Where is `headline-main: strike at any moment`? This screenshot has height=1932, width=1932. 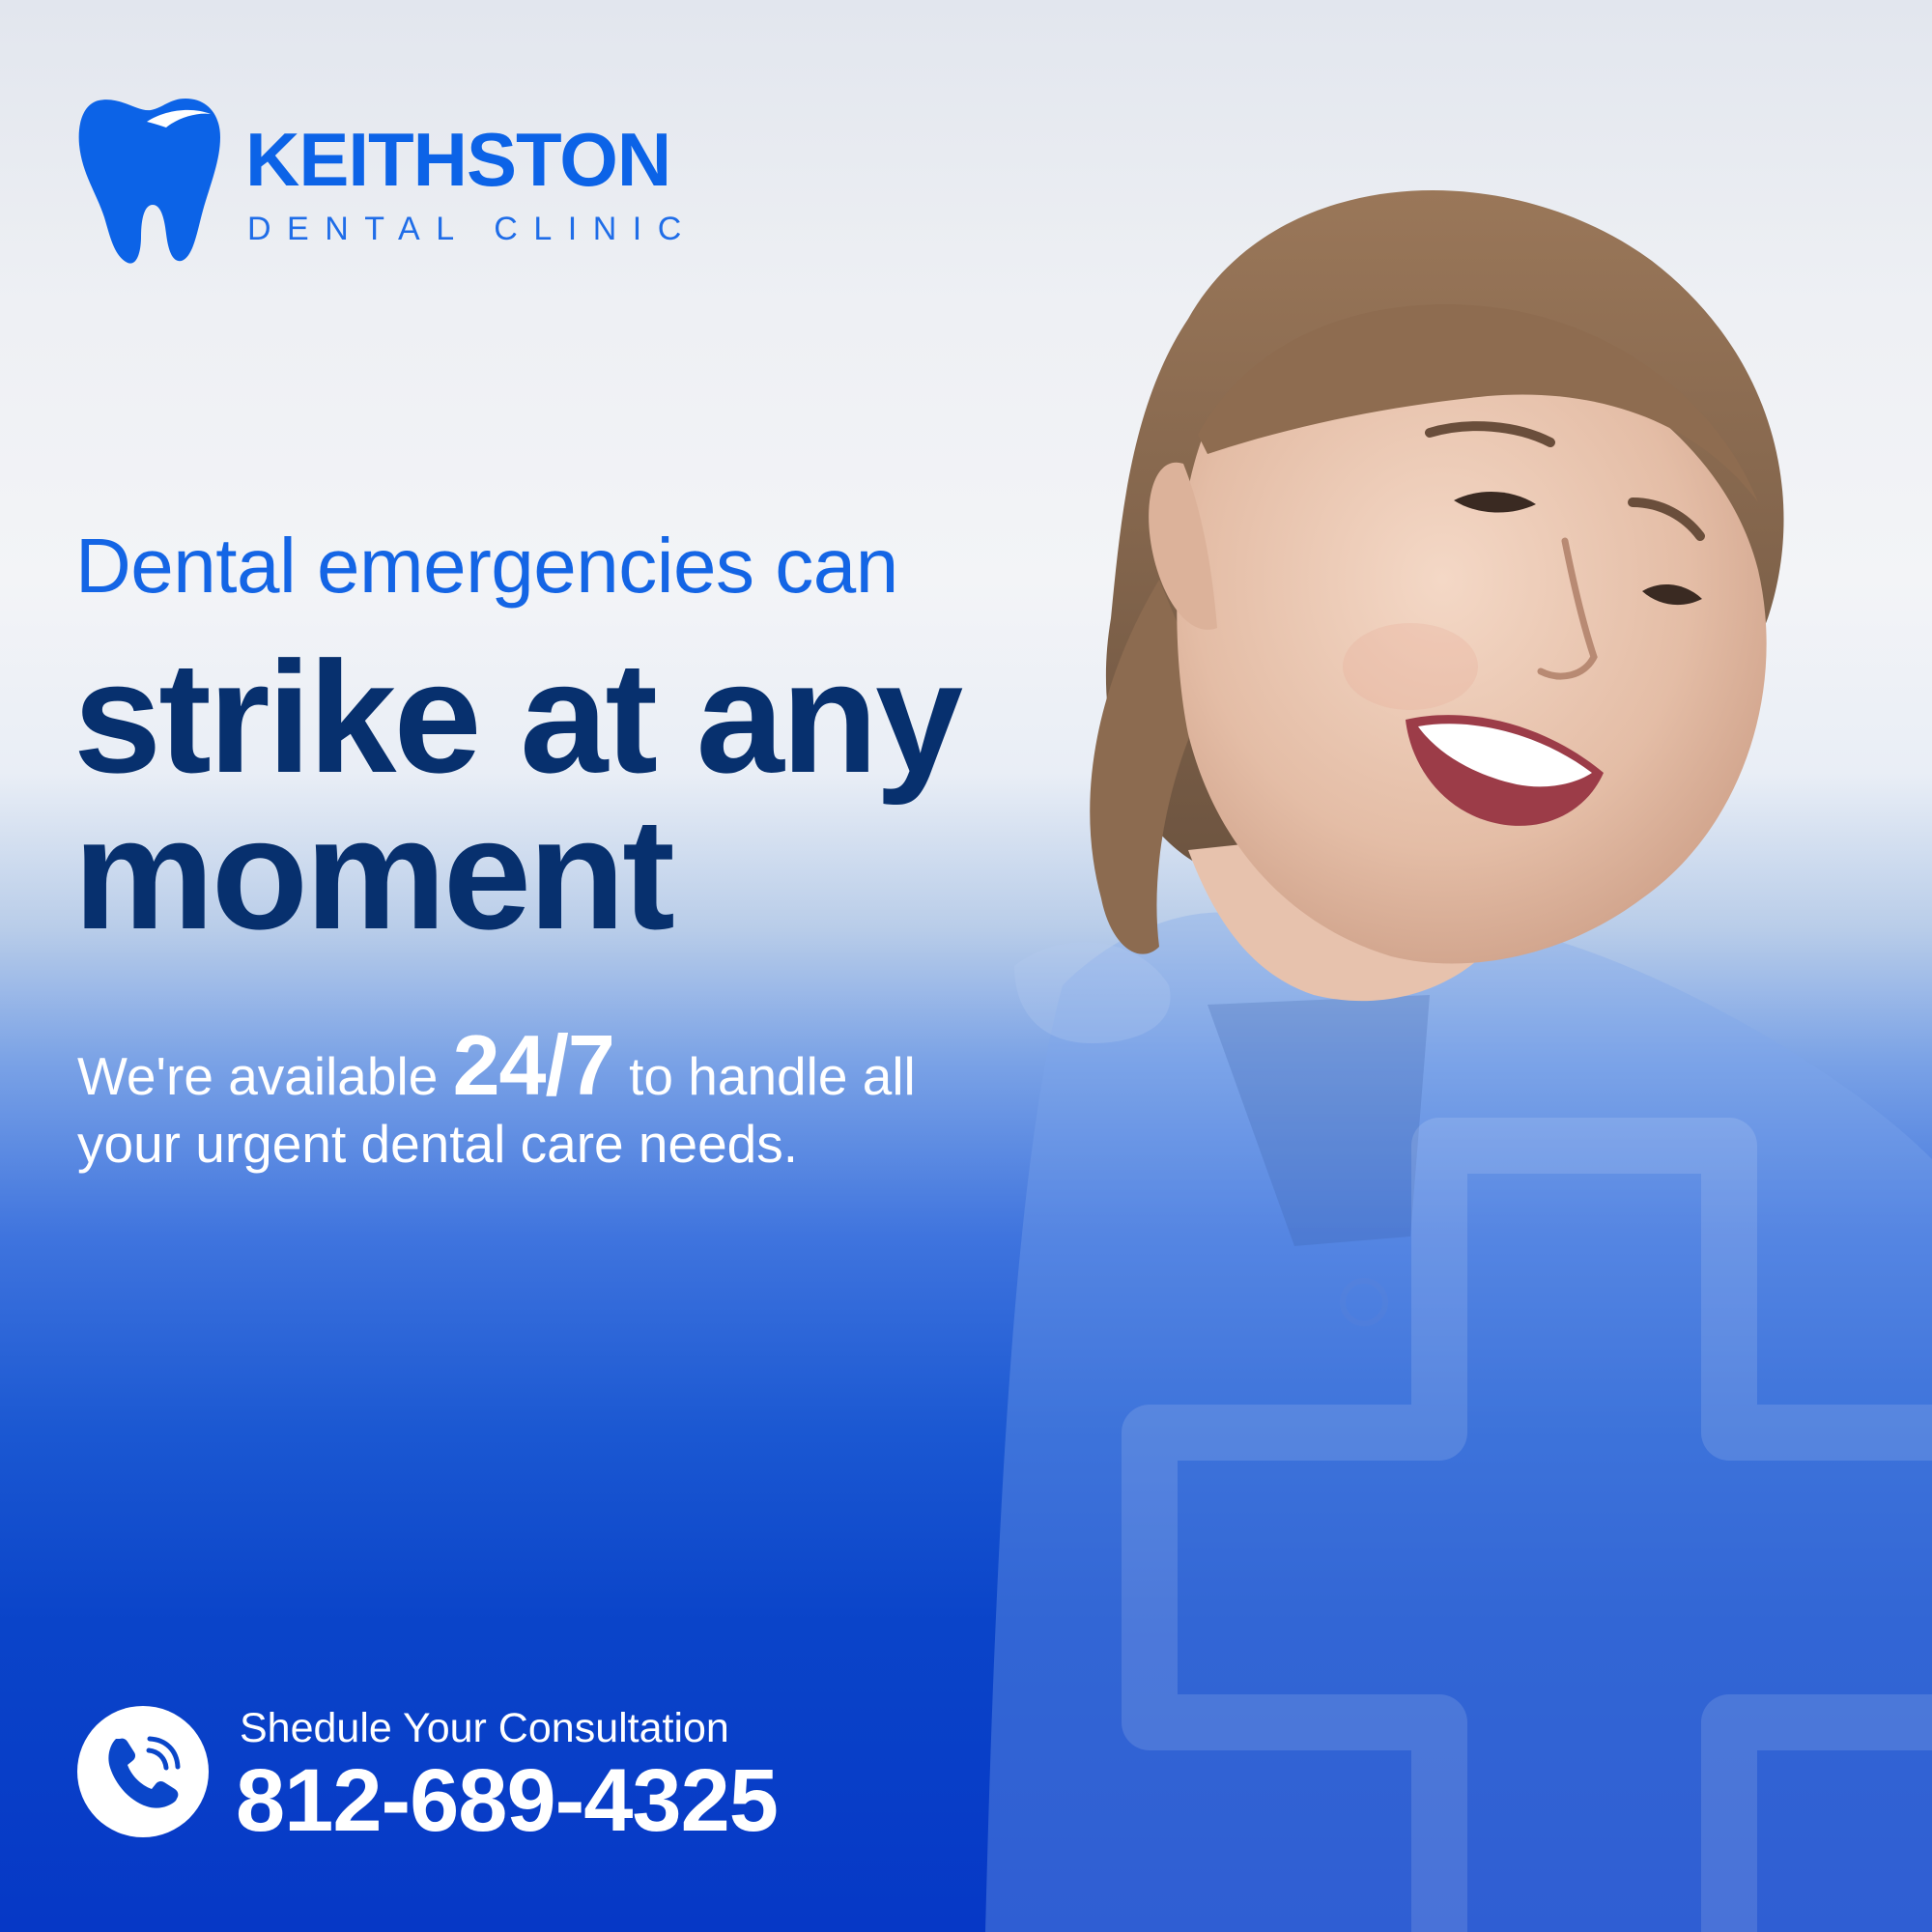 headline-main: strike at any moment is located at coordinates (604, 795).